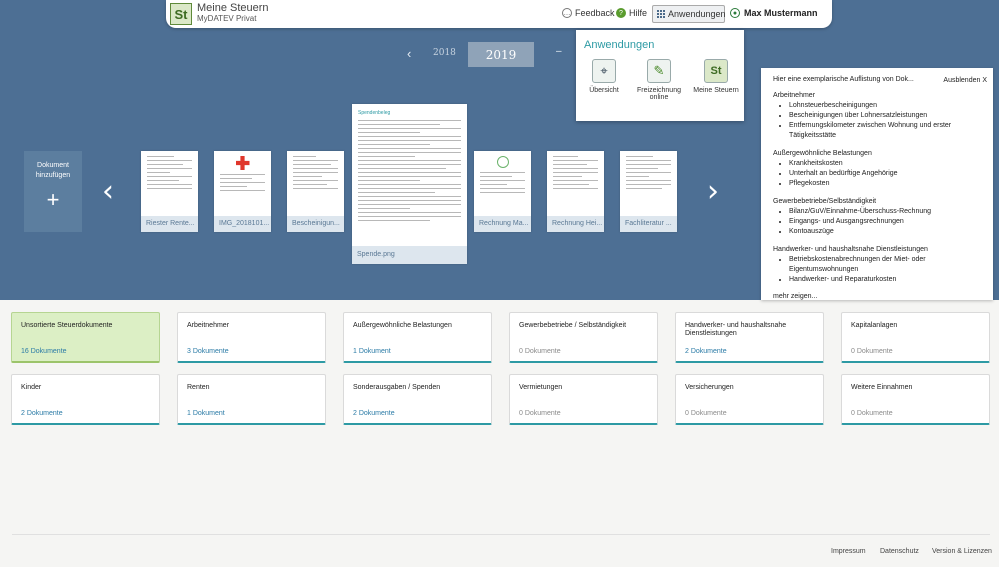 Image resolution: width=999 pixels, height=567 pixels. What do you see at coordinates (402, 325) in the screenshot?
I see `category-title: Außergewöhnliche Belastungen` at bounding box center [402, 325].